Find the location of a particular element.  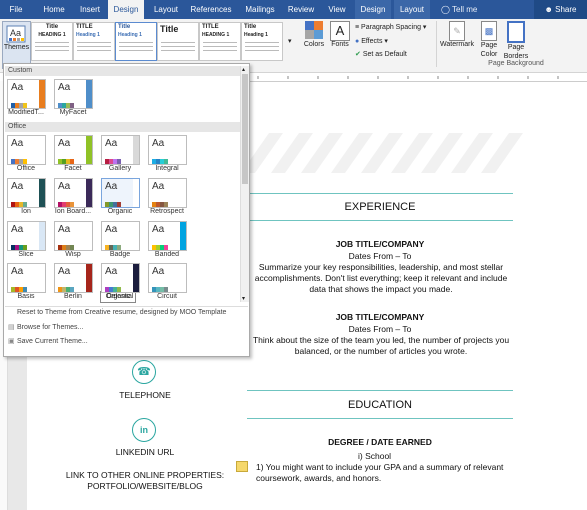

style-set-heading: HEADING 1 is located at coordinates (52, 35).